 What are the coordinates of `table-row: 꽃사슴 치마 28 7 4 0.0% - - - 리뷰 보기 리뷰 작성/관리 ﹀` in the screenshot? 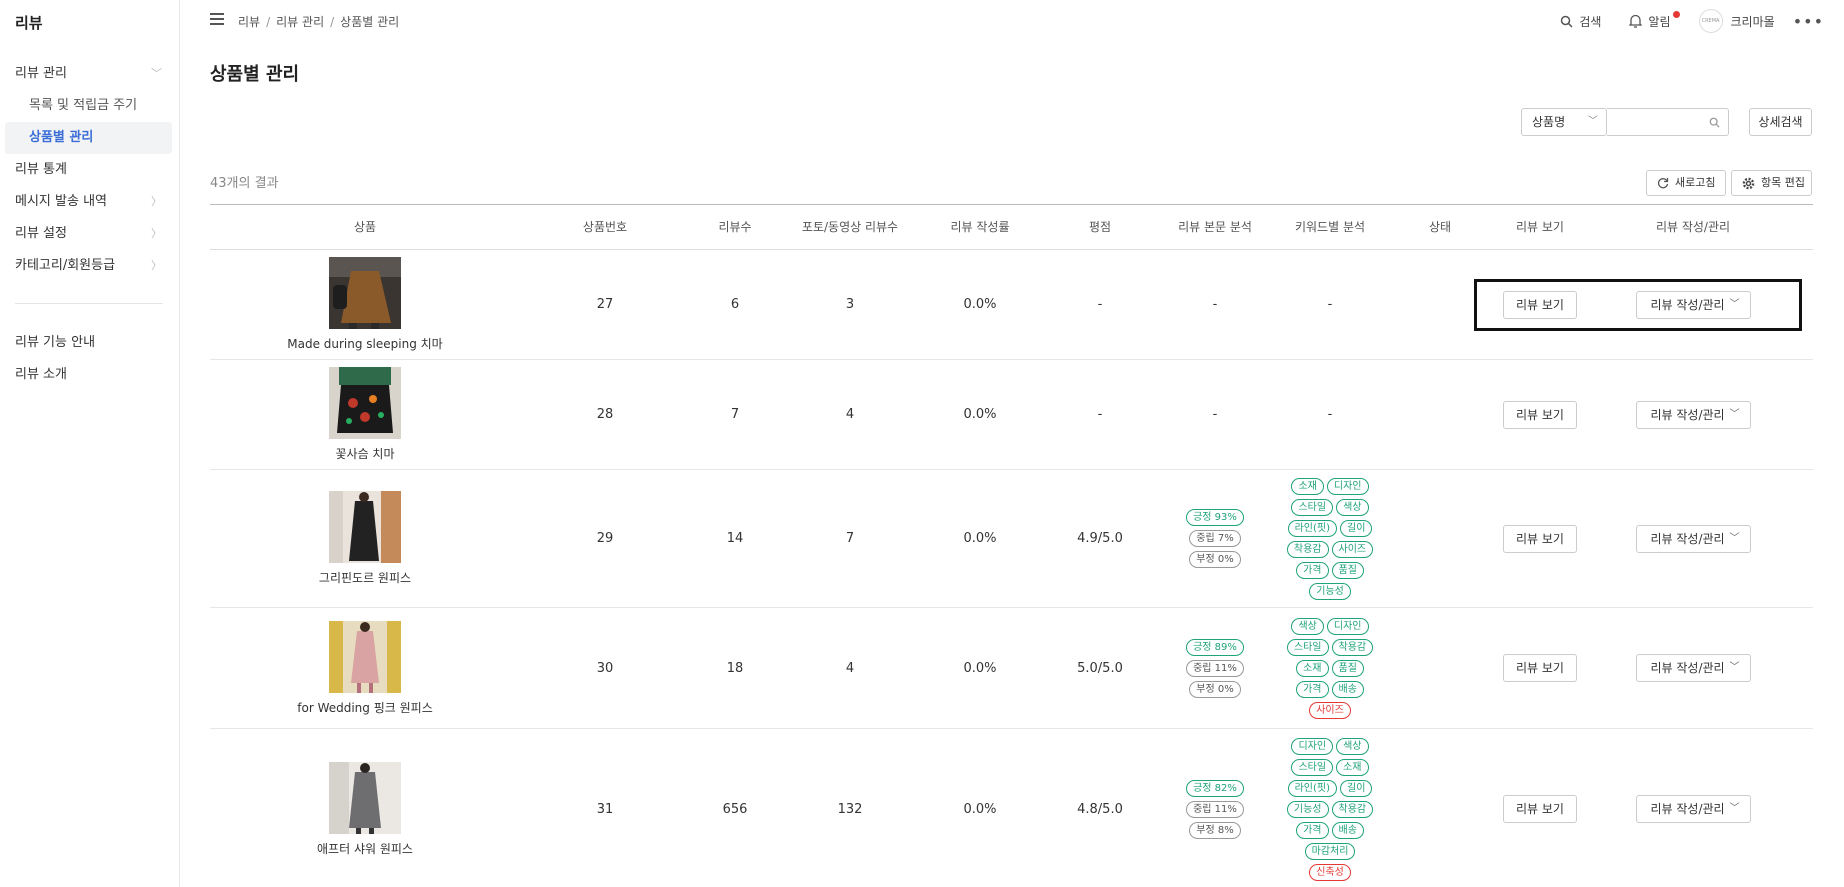 It's located at (1011, 415).